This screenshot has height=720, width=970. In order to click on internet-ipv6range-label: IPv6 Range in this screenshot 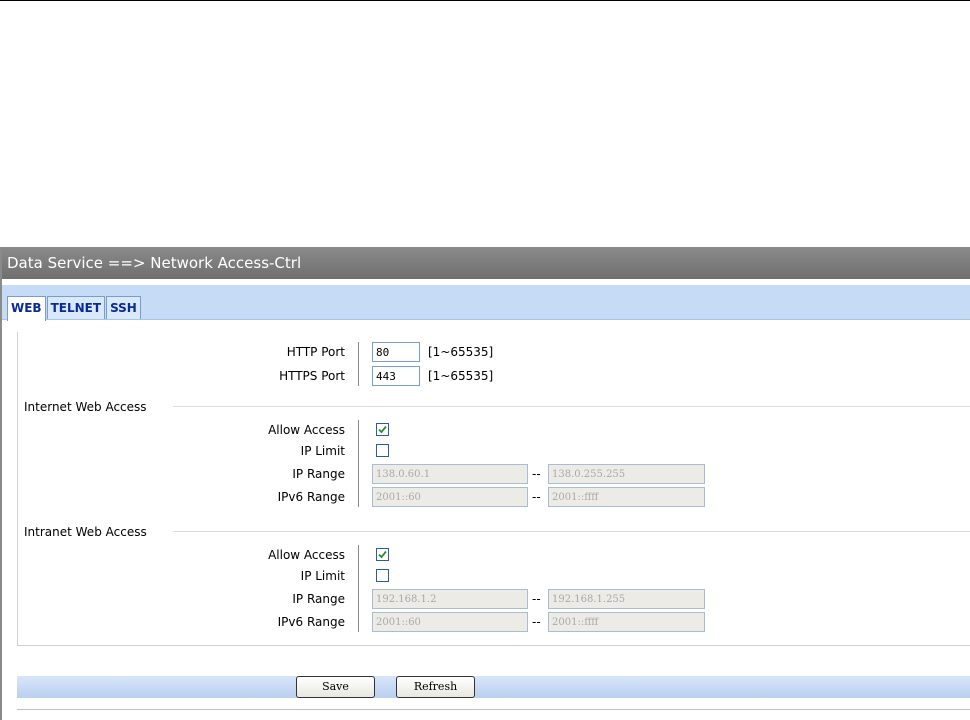, I will do `click(311, 497)`.